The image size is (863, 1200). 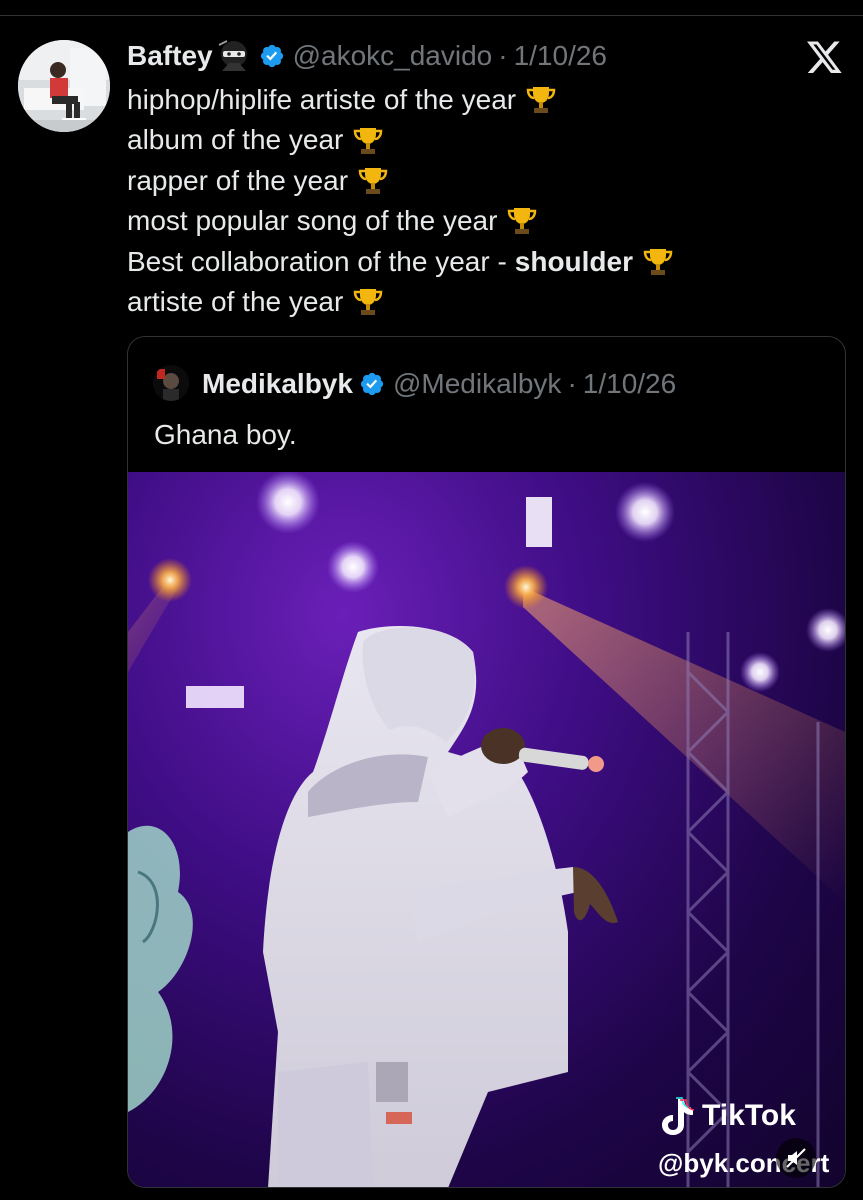 What do you see at coordinates (64, 86) in the screenshot?
I see `author-avatar` at bounding box center [64, 86].